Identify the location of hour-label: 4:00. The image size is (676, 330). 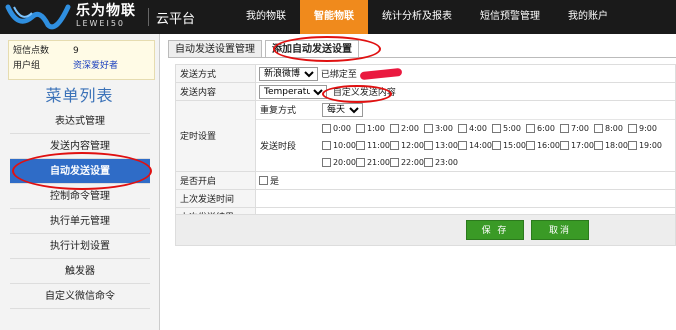
(478, 128).